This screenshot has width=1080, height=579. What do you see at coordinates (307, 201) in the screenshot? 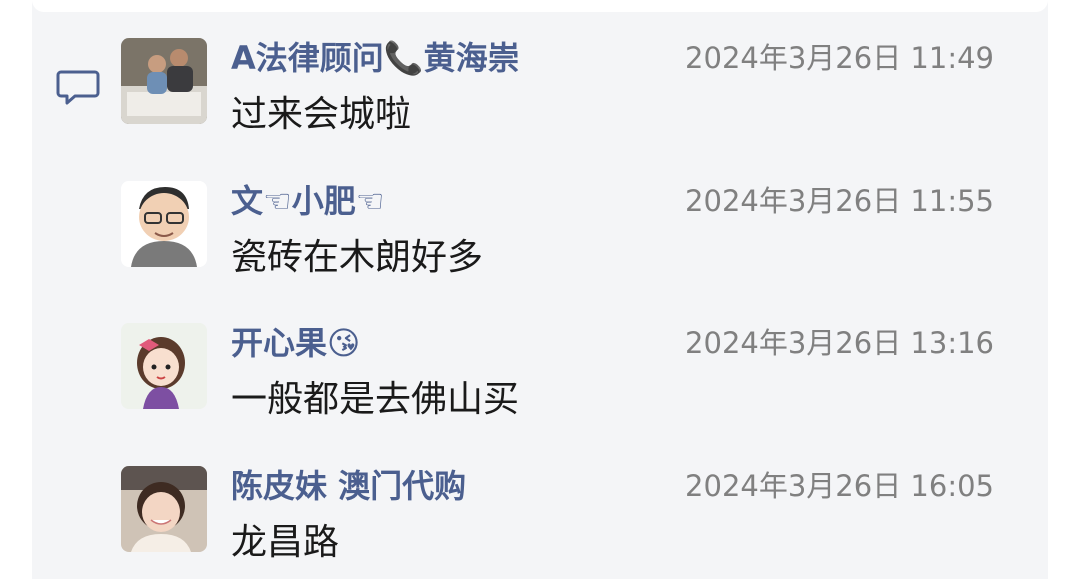
I see `sender-name: 文☜小肥☜` at bounding box center [307, 201].